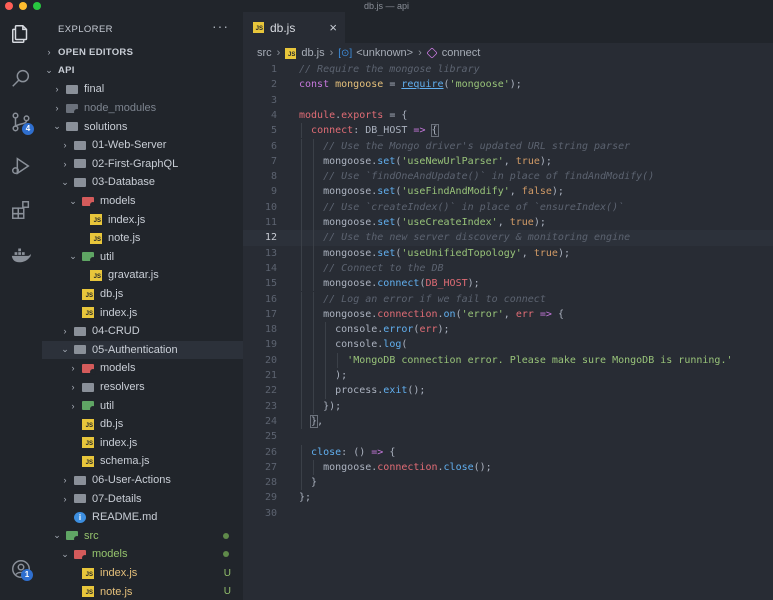 This screenshot has height=600, width=773. Describe the element at coordinates (508, 452) in the screenshot. I see `code-line: 26 close: () => {` at that location.